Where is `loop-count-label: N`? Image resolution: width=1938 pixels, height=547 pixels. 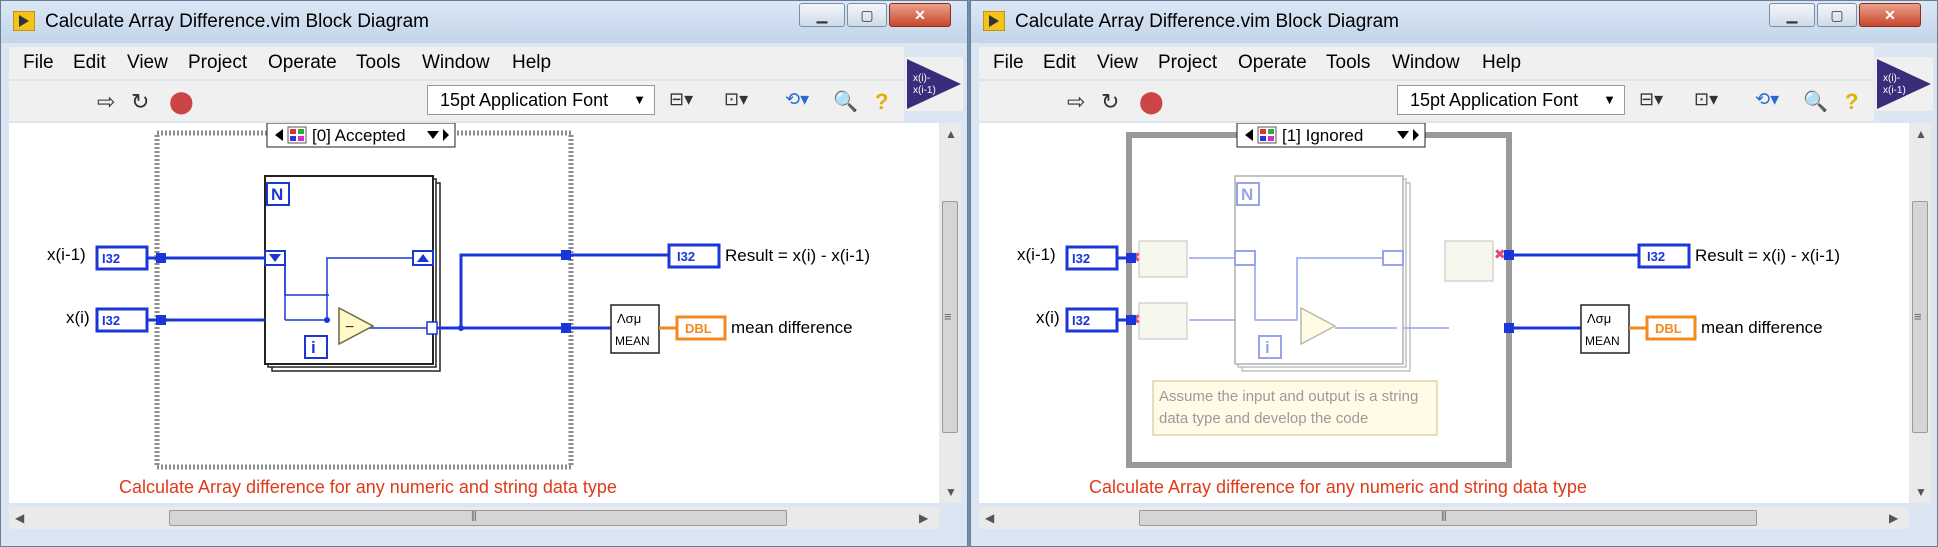 loop-count-label: N is located at coordinates (277, 194).